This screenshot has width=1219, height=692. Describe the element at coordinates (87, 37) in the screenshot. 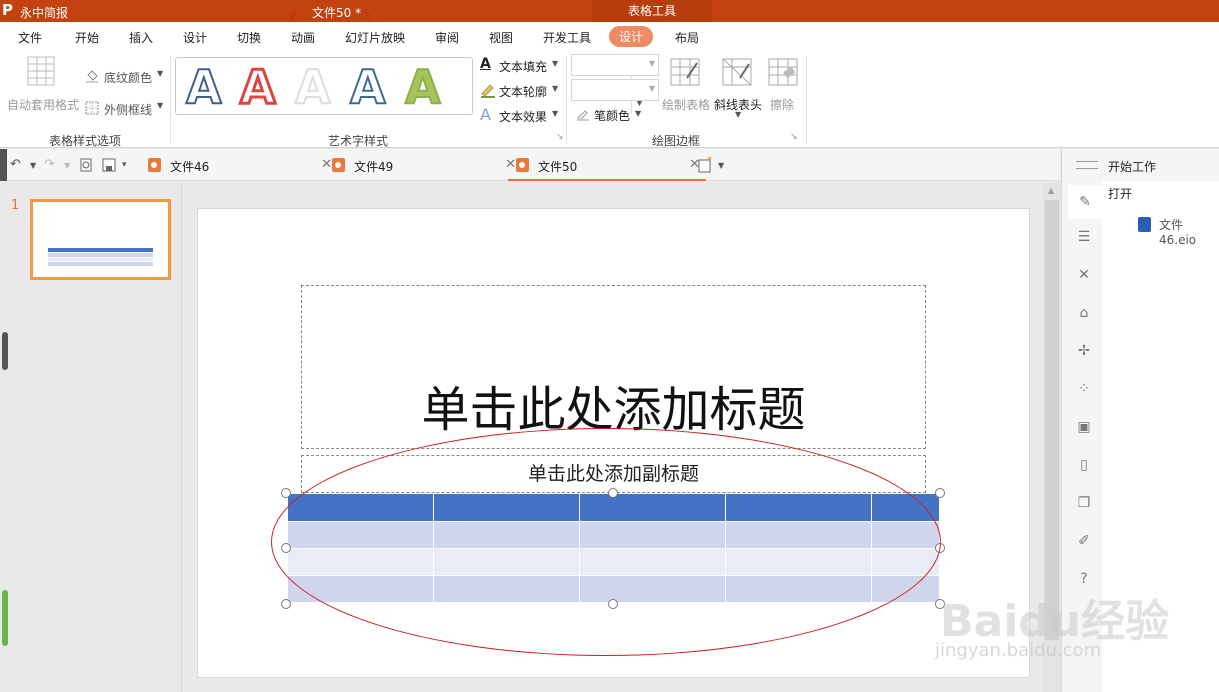

I see `menu-home: 开始` at that location.